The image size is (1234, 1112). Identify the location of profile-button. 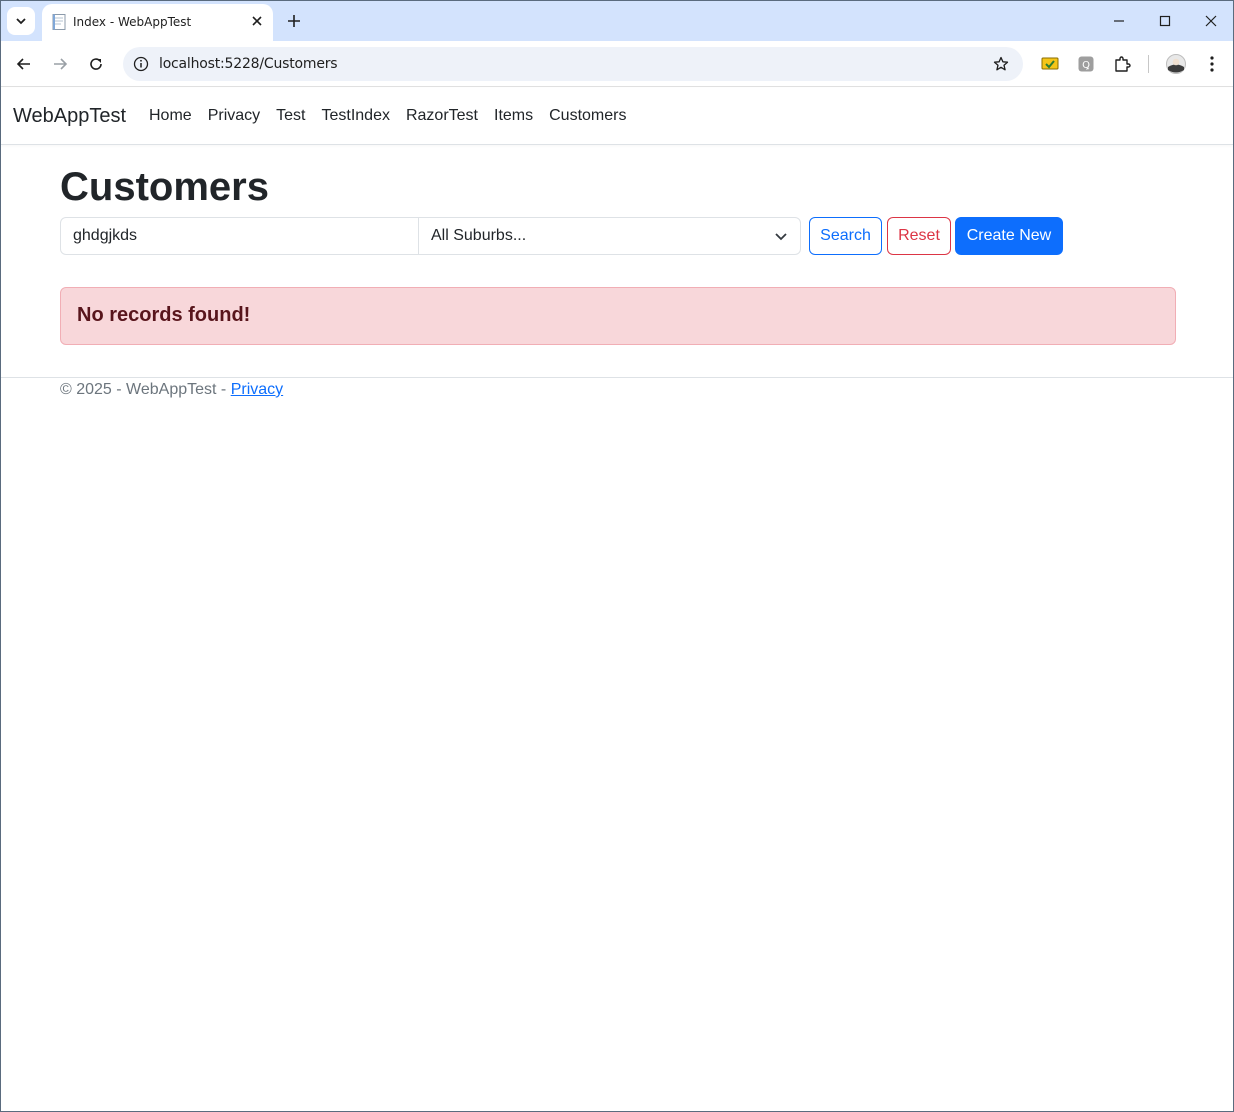
(1176, 64).